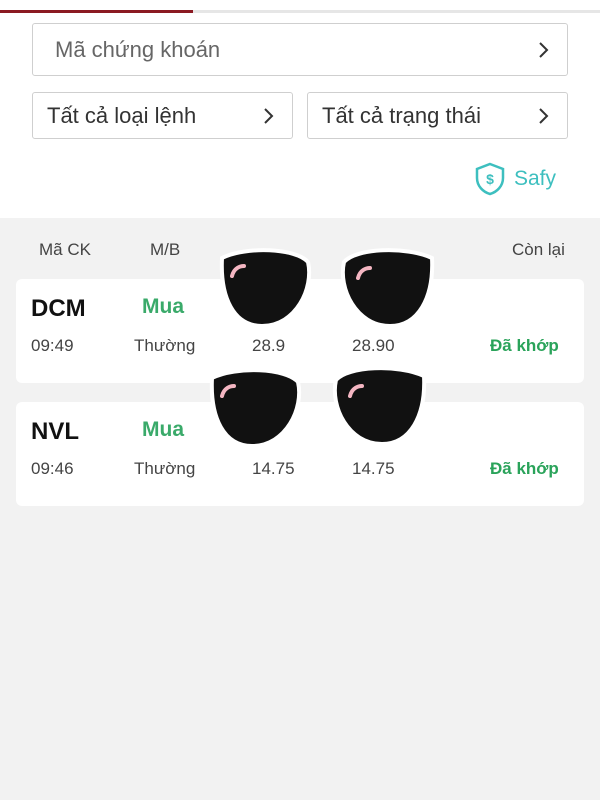 This screenshot has height=800, width=600. I want to click on column-header-side: M/B, so click(165, 249).